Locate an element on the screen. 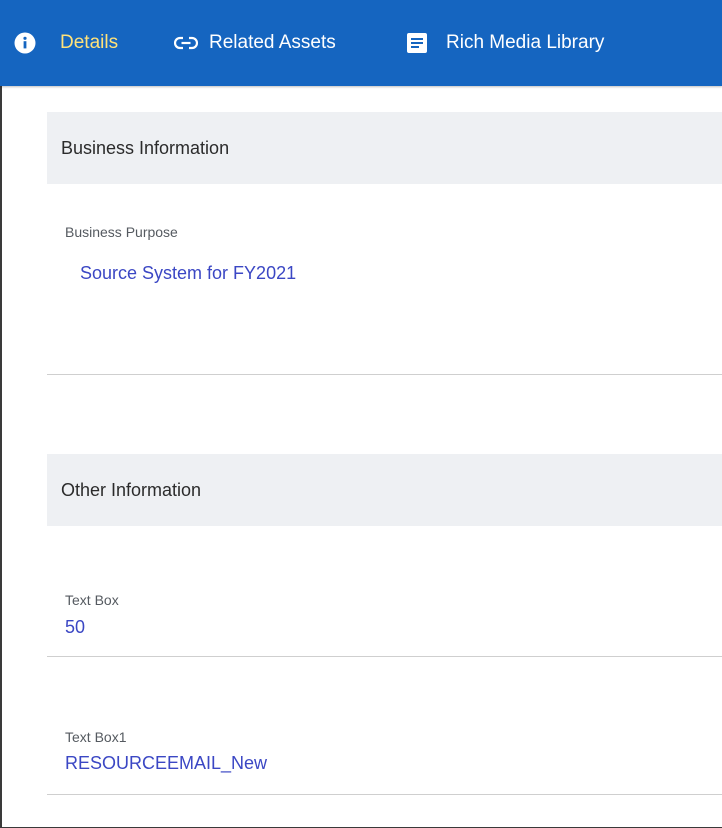  tab-related-assets: Related Assets is located at coordinates (255, 43).